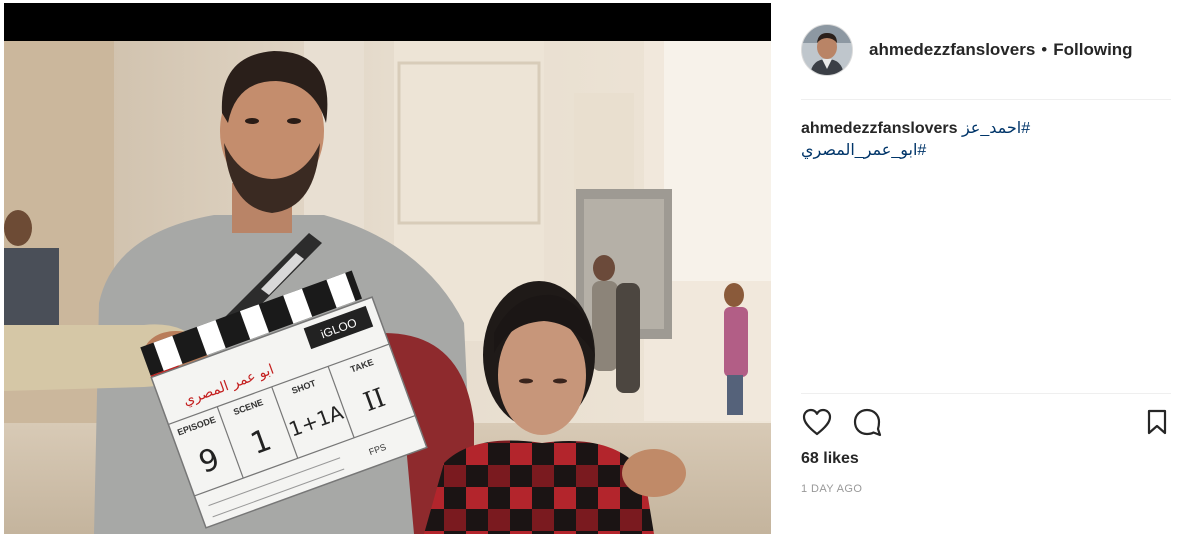  Describe the element at coordinates (986, 151) in the screenshot. I see `hashtag-link: #ابو_عمر_المصري` at that location.